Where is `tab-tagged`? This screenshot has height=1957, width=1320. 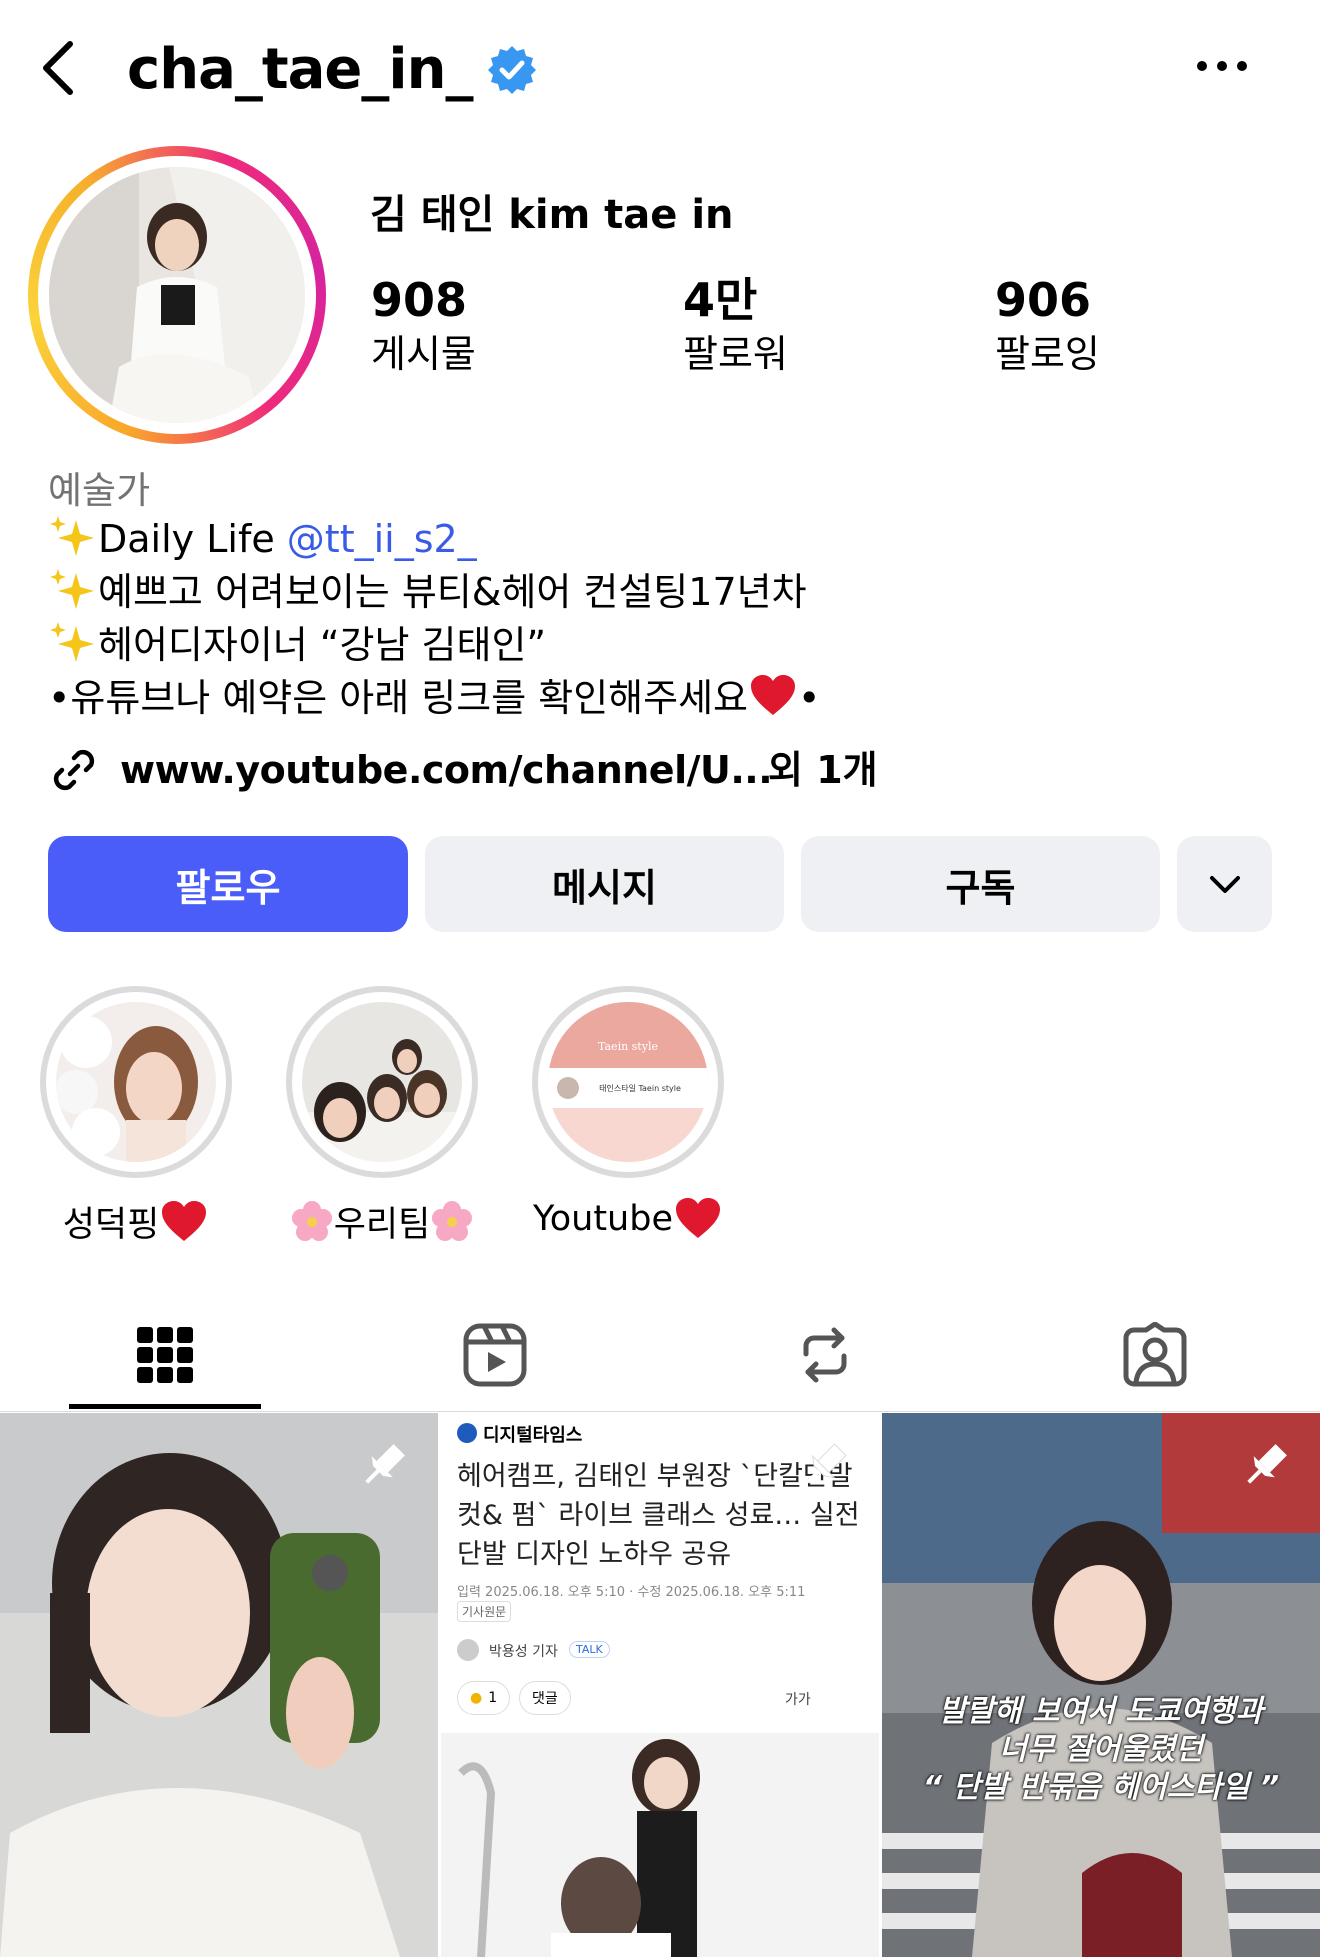
tab-tagged is located at coordinates (1155, 1355).